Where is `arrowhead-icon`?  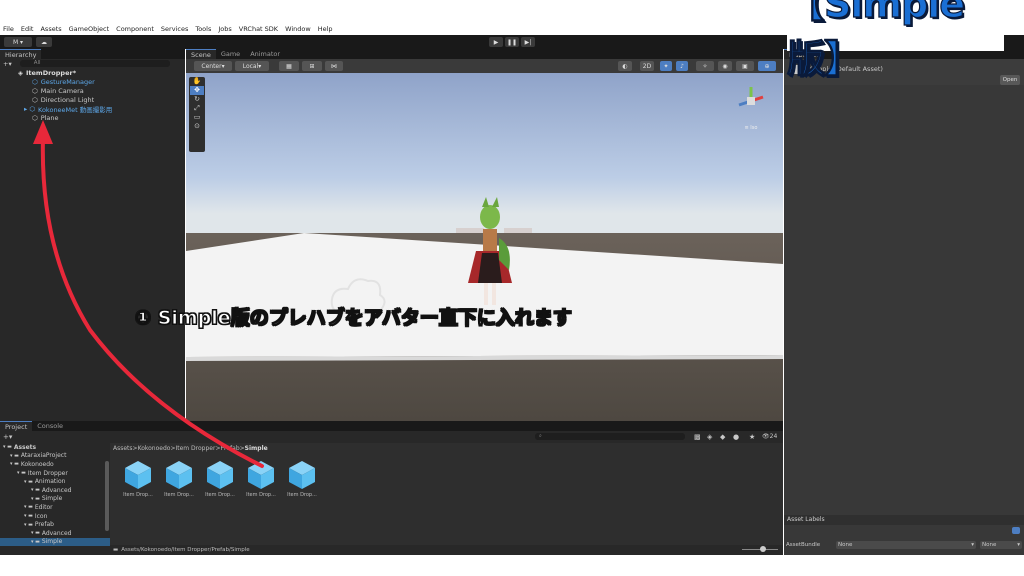
arrowhead-icon is located at coordinates (43, 132).